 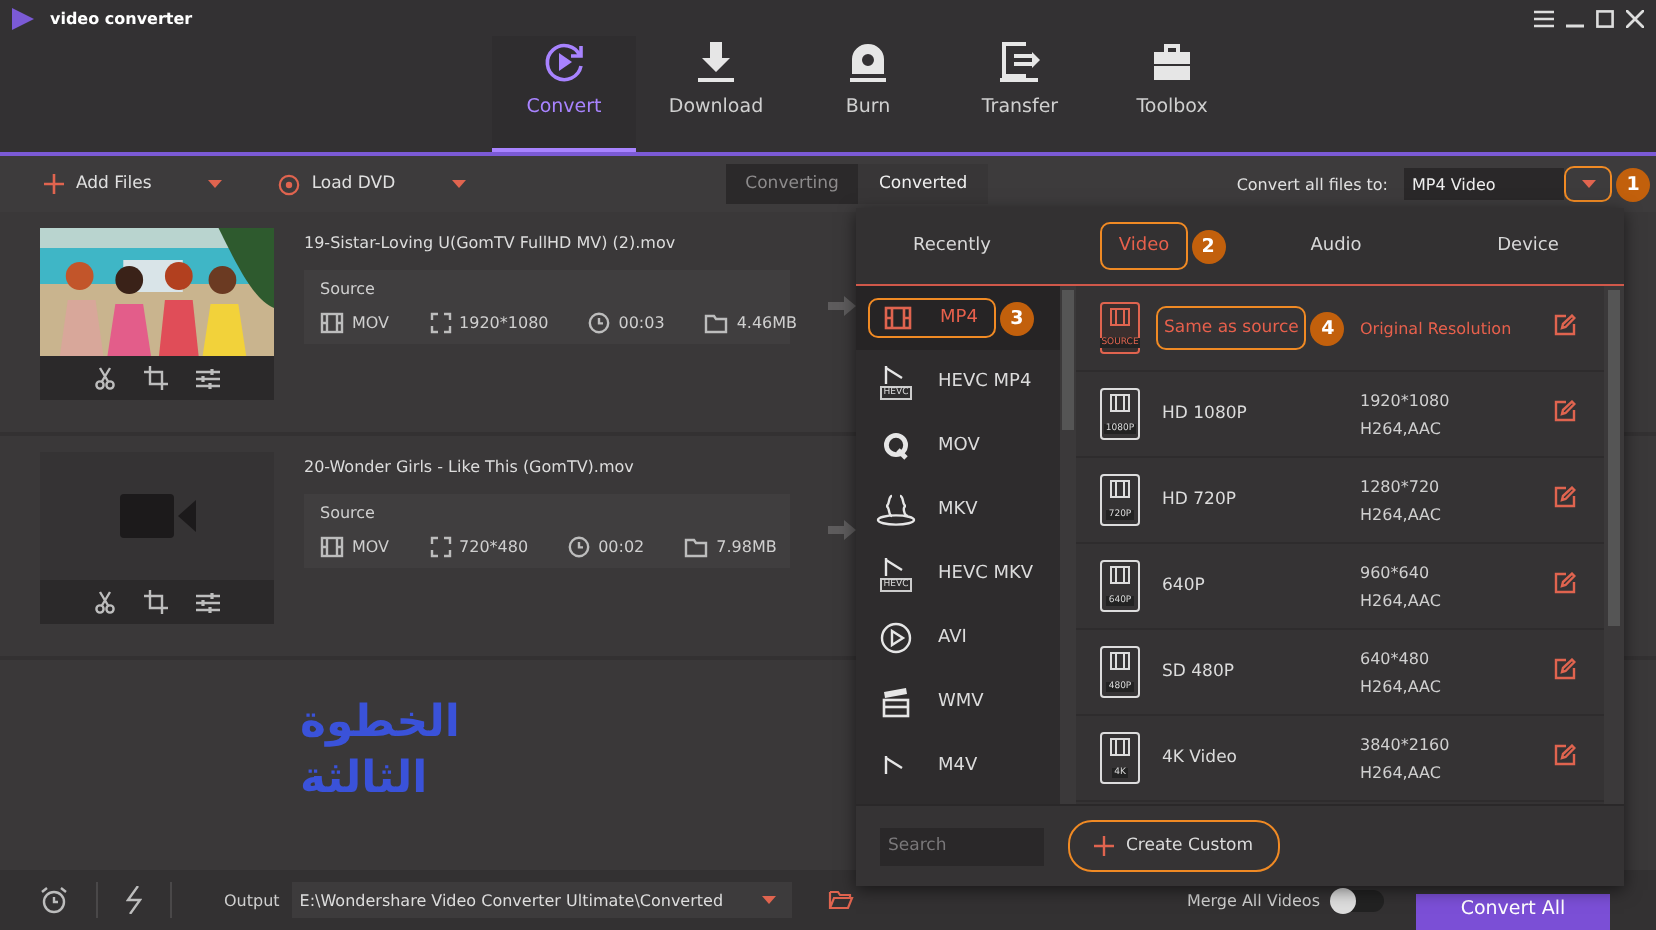 What do you see at coordinates (1020, 92) in the screenshot?
I see `nav-tab: Transfer` at bounding box center [1020, 92].